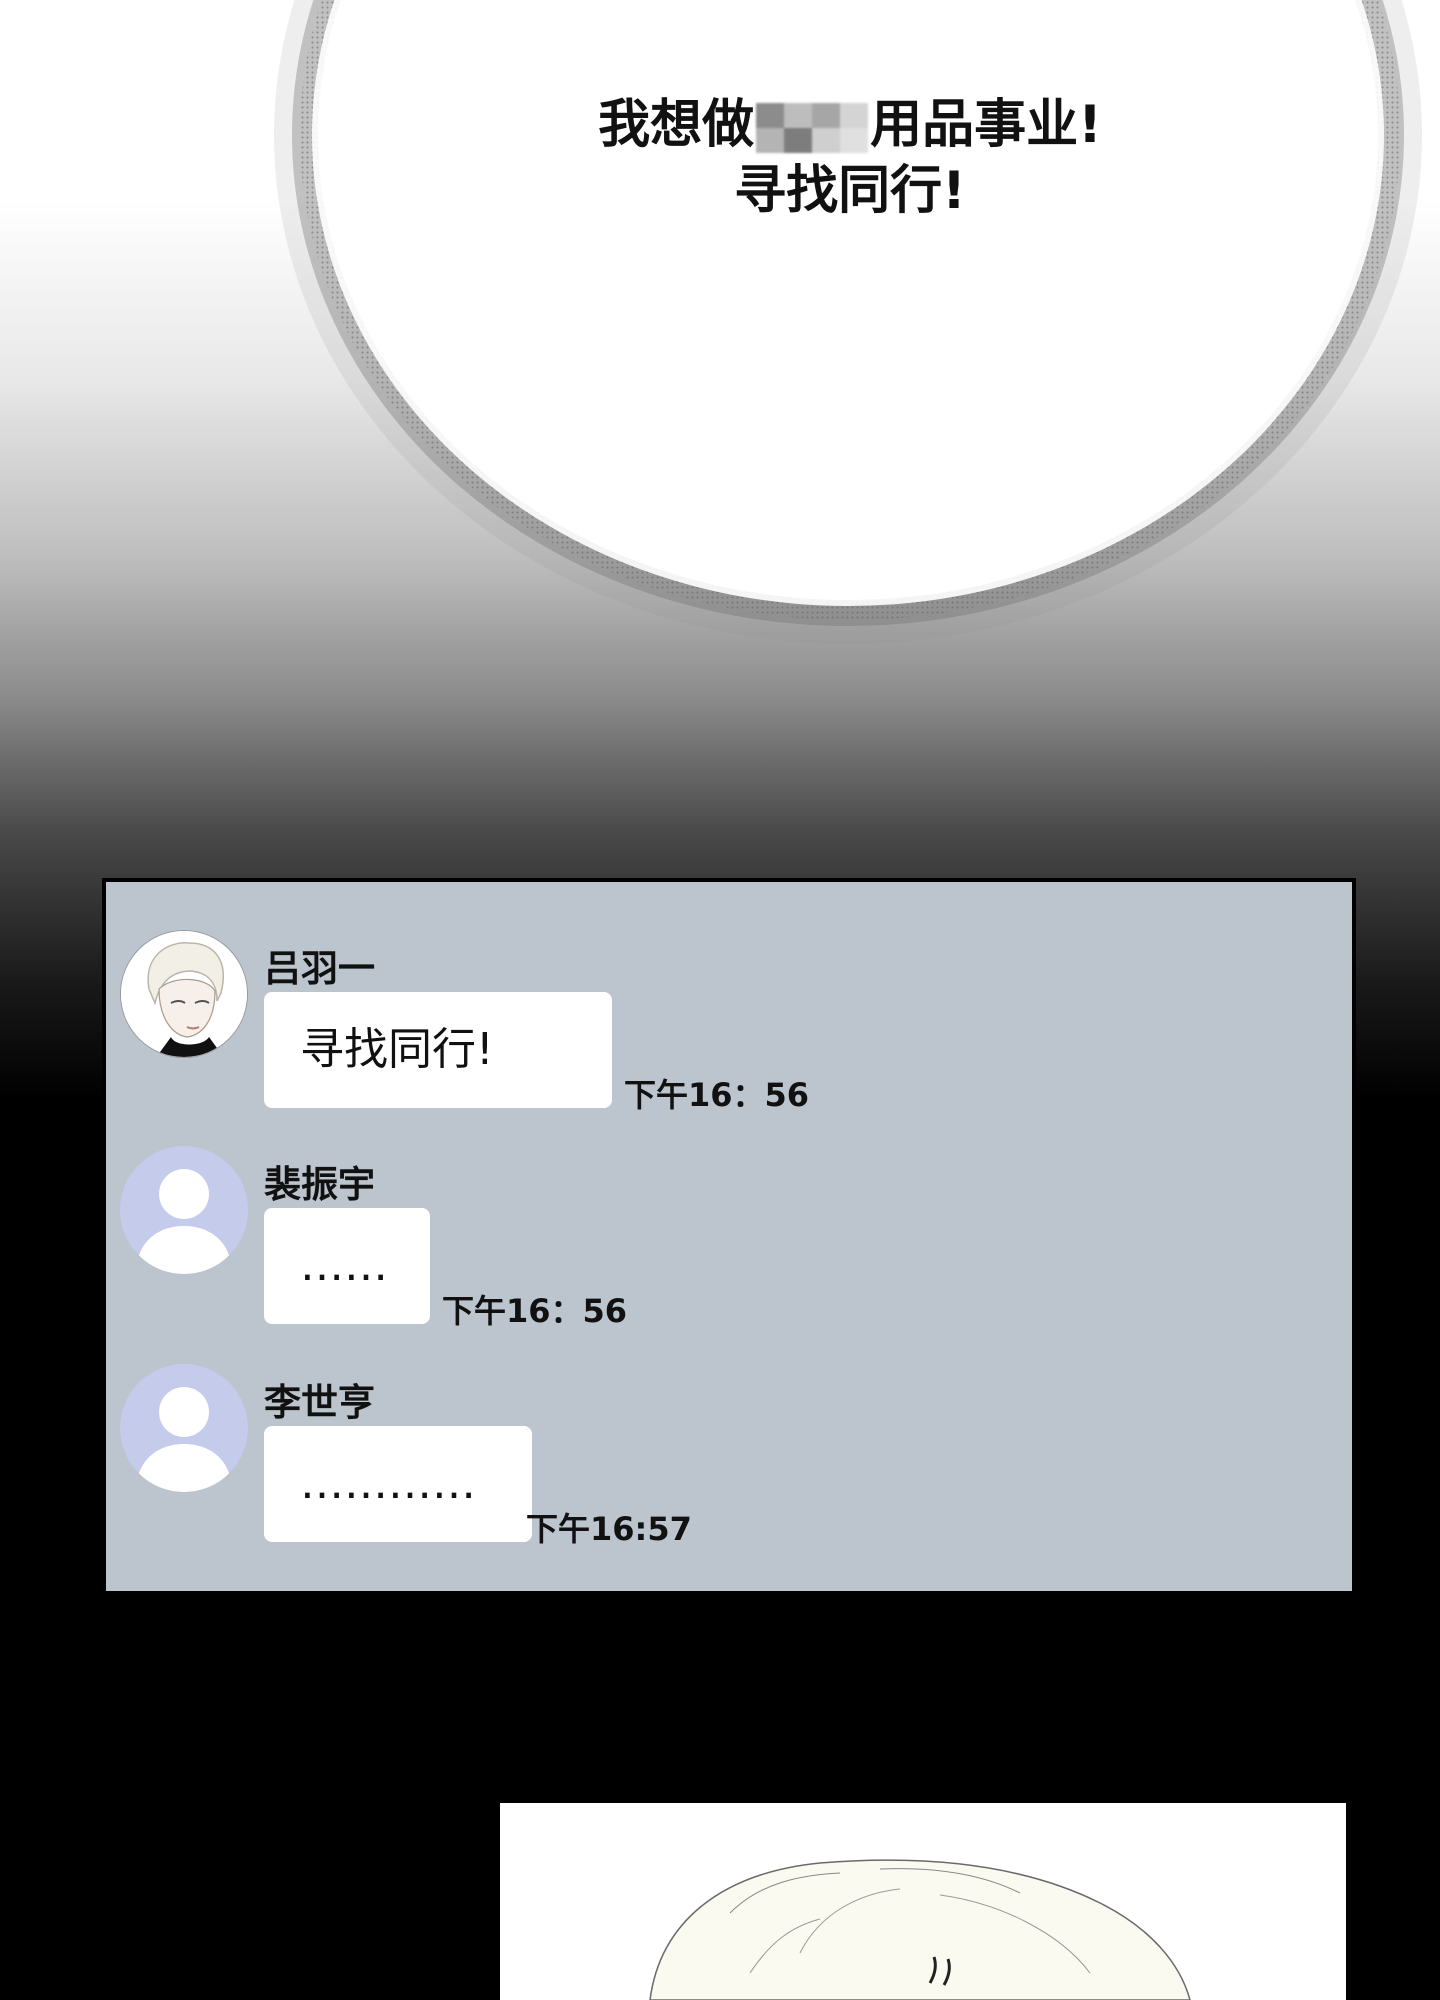  What do you see at coordinates (319, 968) in the screenshot?
I see `sender-name: 吕羽一` at bounding box center [319, 968].